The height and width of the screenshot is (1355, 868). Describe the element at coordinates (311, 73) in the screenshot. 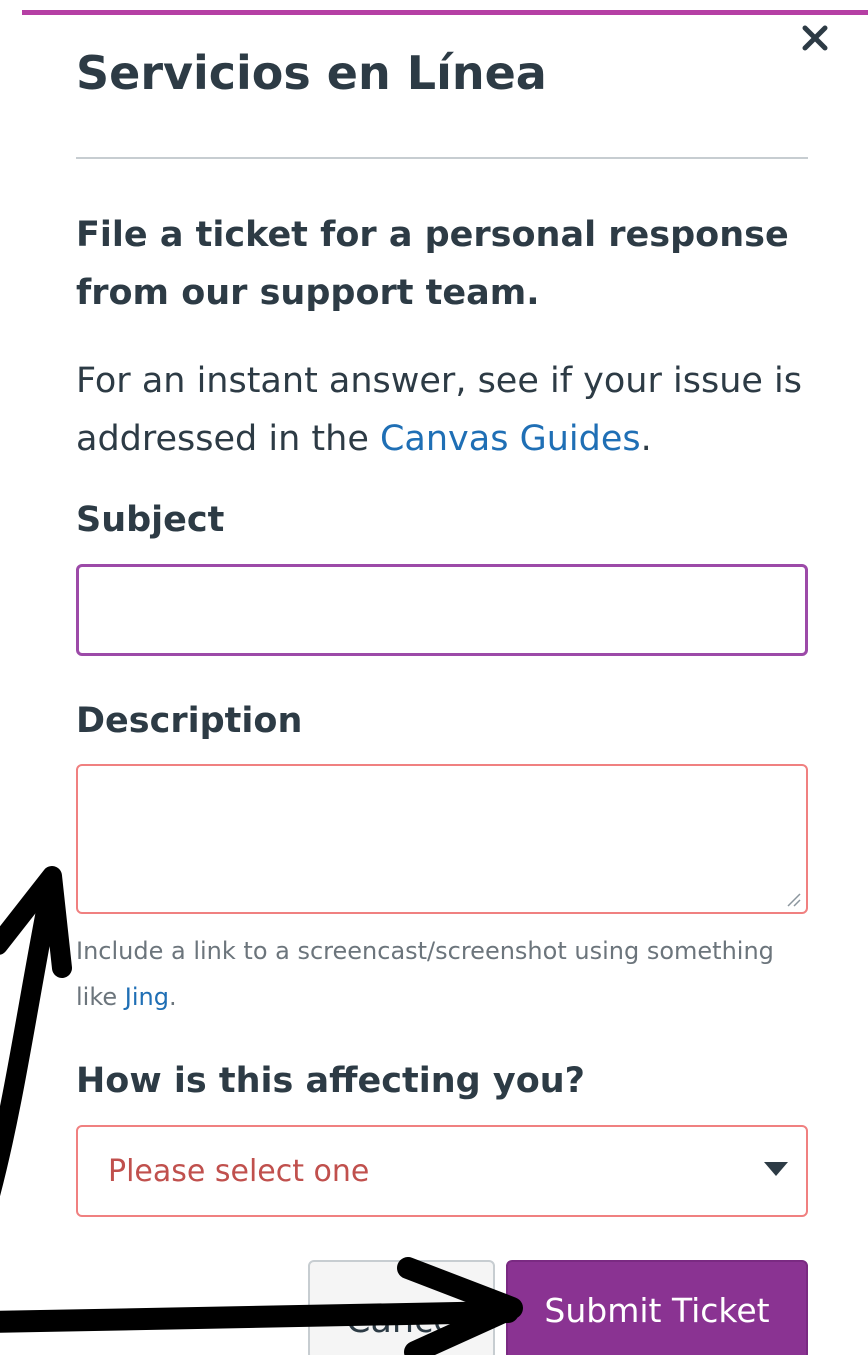

I see `dialog-title: Servicios en Línea` at that location.